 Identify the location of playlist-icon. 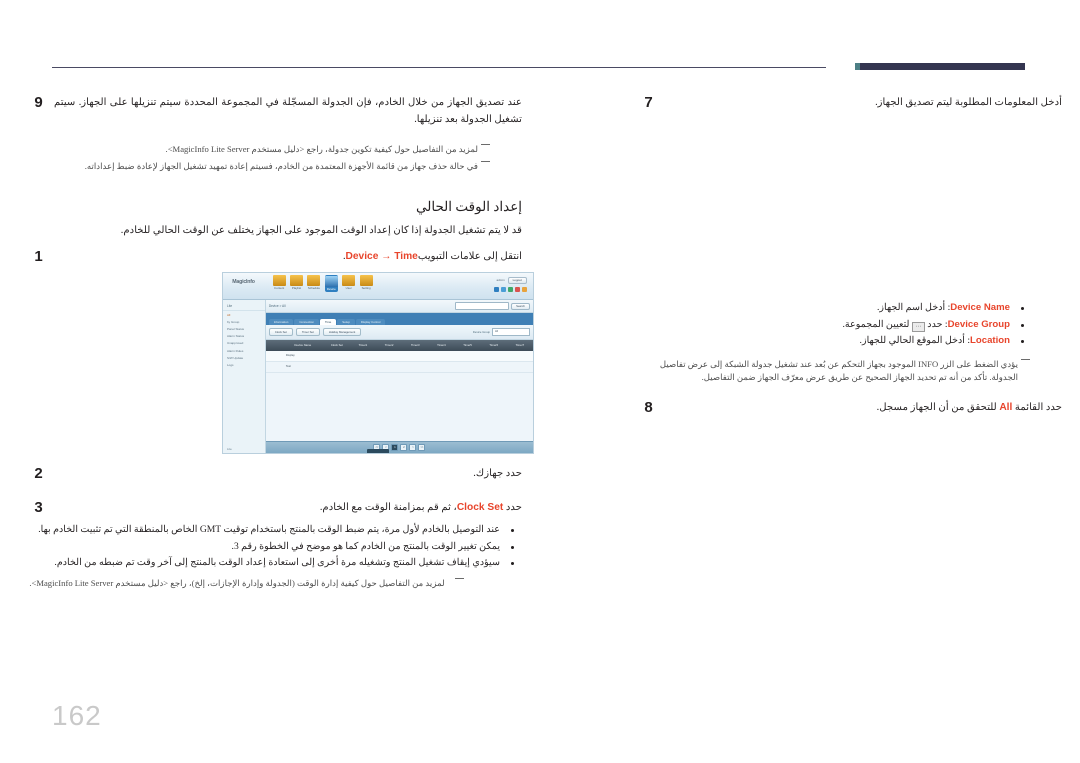
(296, 281).